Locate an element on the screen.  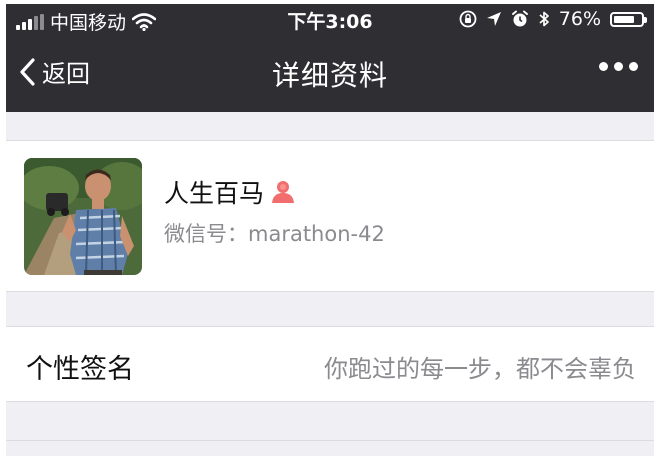
status-right: 76% is located at coordinates (553, 19).